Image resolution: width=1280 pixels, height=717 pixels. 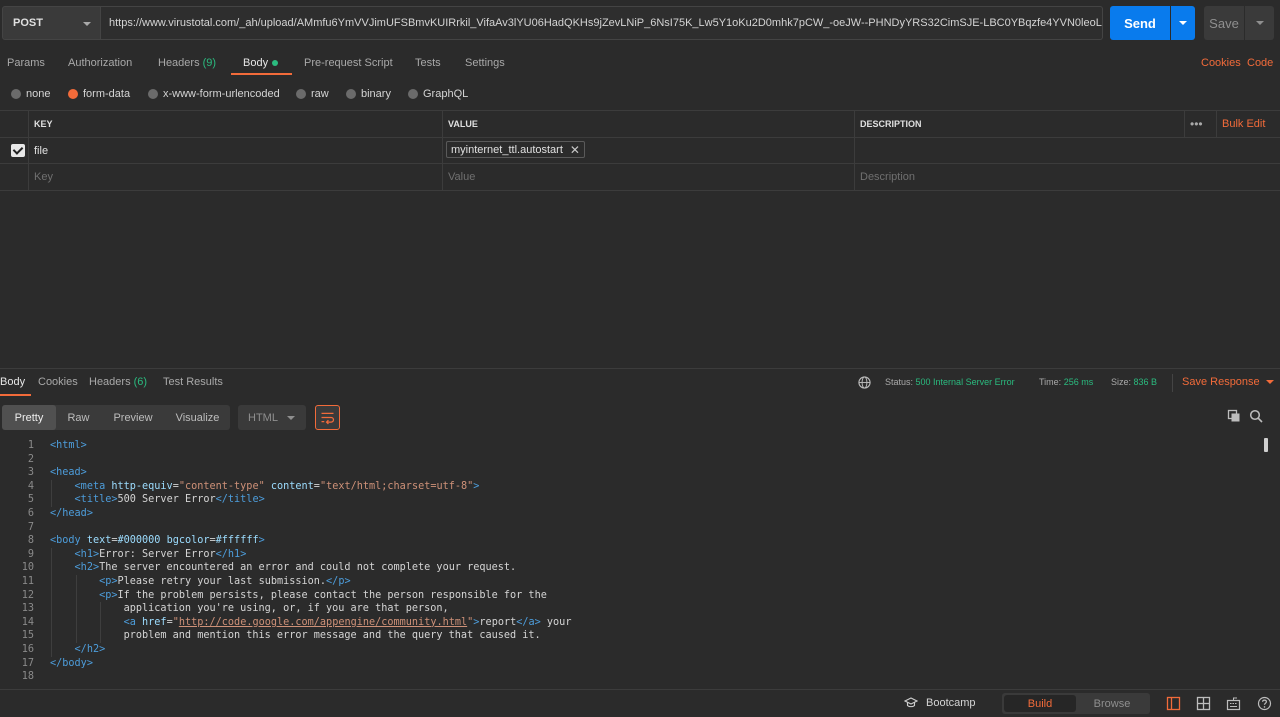 What do you see at coordinates (133, 417) in the screenshot?
I see `view-preview-button: Preview` at bounding box center [133, 417].